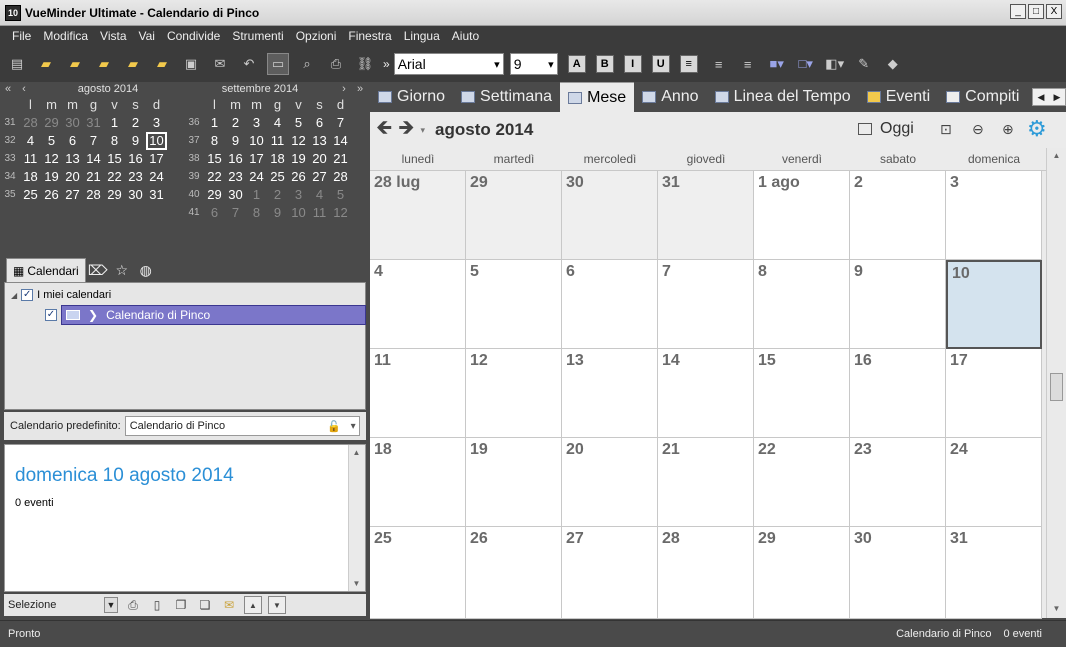 Image resolution: width=1066 pixels, height=647 pixels. What do you see at coordinates (886, 129) in the screenshot?
I see `today-button: Oggi` at bounding box center [886, 129].